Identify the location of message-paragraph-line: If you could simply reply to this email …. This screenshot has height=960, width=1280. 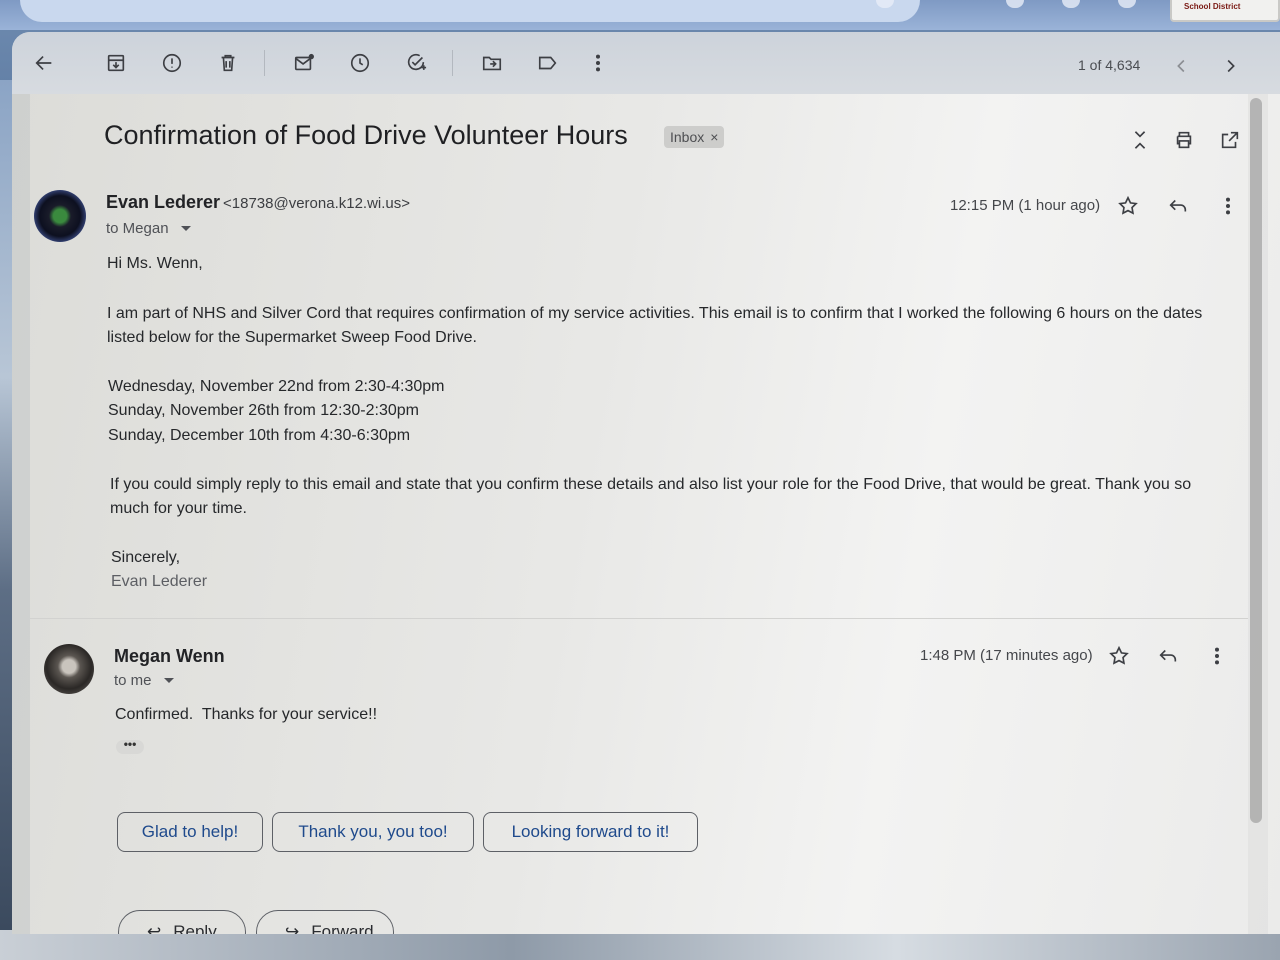
(651, 484).